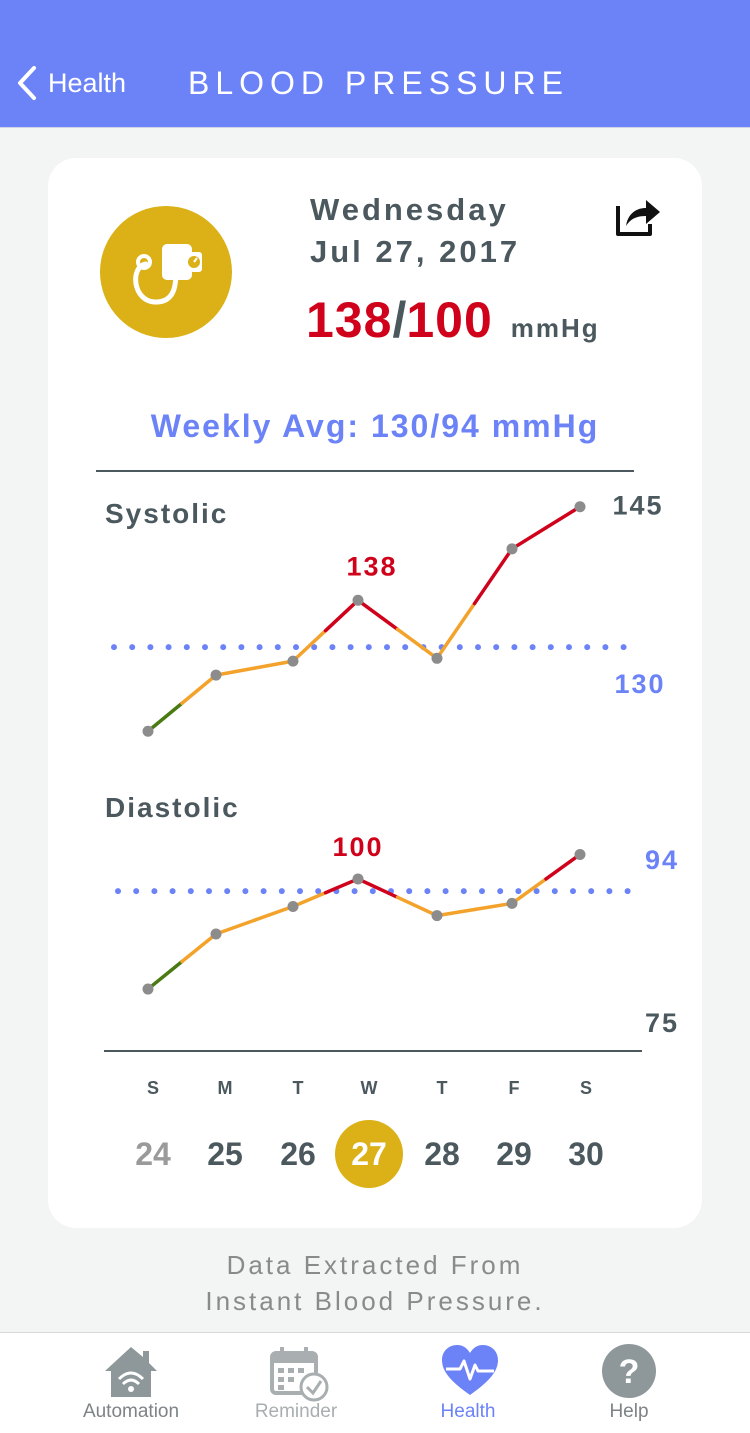 This screenshot has height=1433, width=750. I want to click on diastolic-min-label: 75, so click(662, 1023).